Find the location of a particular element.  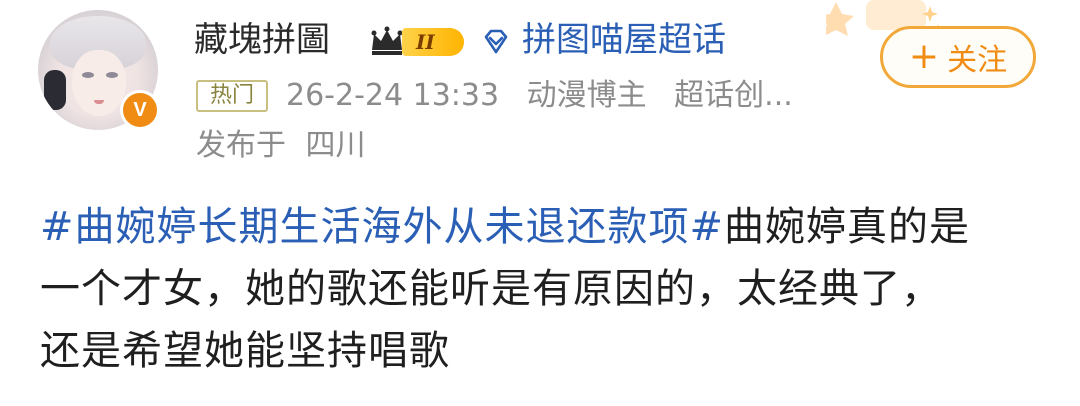

post-line-3: 还是希望她能坚持唱歌 is located at coordinates (245, 351).